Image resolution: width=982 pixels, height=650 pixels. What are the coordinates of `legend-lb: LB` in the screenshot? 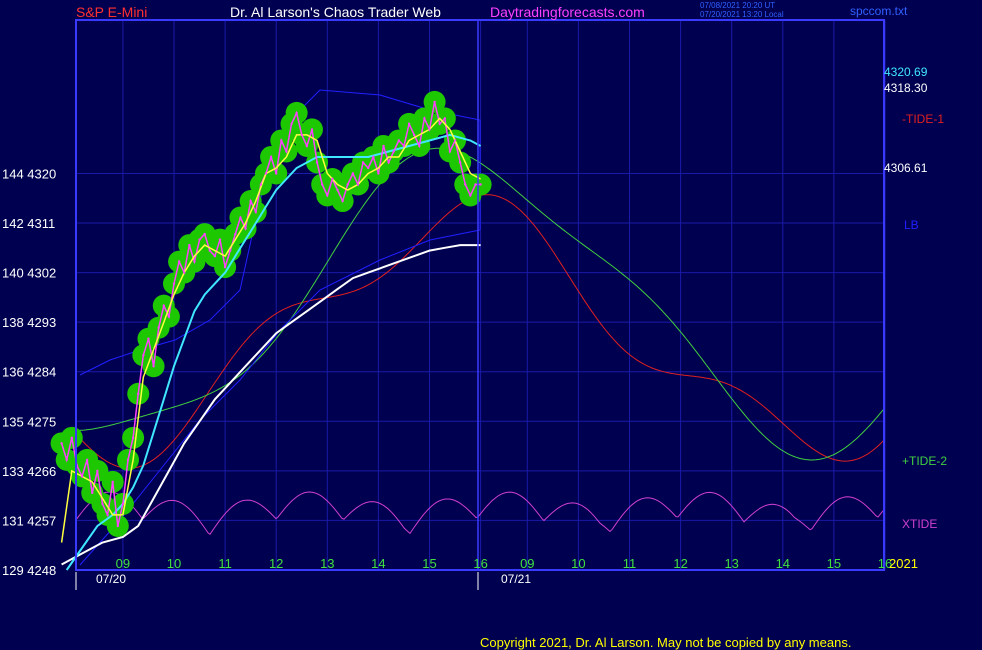 It's located at (911, 225).